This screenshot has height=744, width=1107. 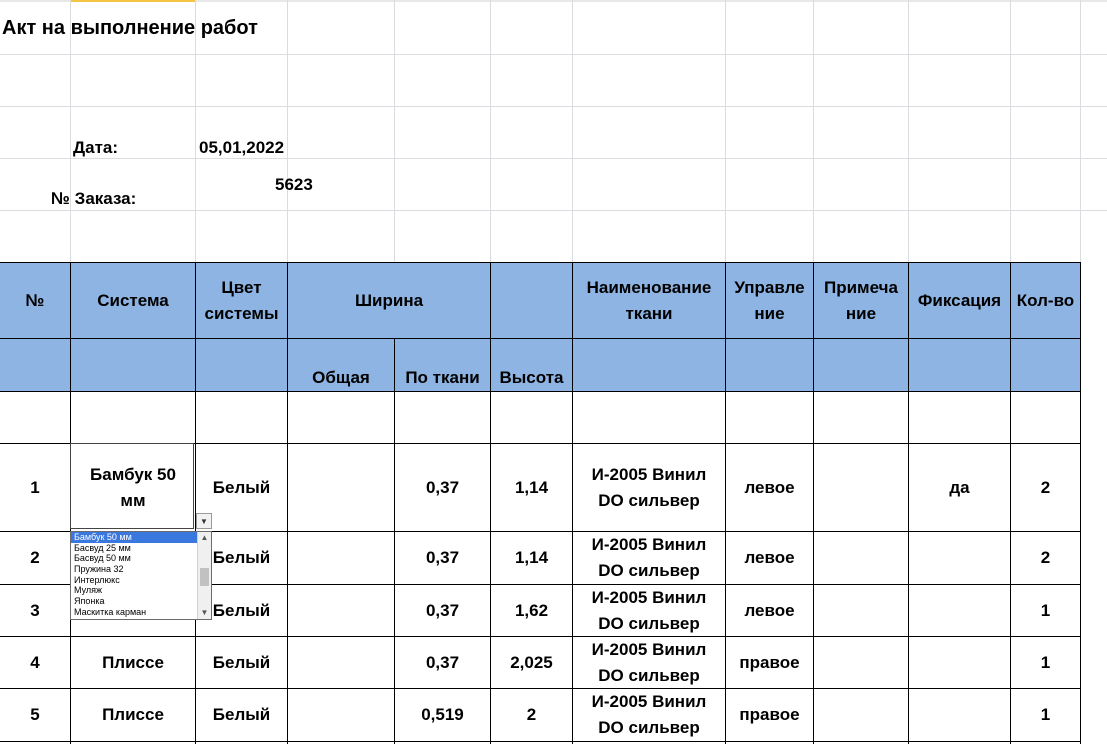 I want to click on row-4-width-total, so click(x=341, y=662).